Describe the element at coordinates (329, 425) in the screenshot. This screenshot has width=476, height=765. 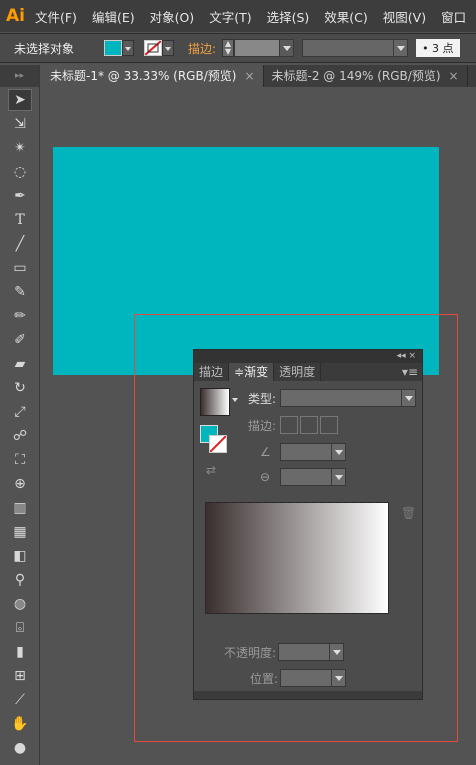
I see `stroke-across-icon` at that location.